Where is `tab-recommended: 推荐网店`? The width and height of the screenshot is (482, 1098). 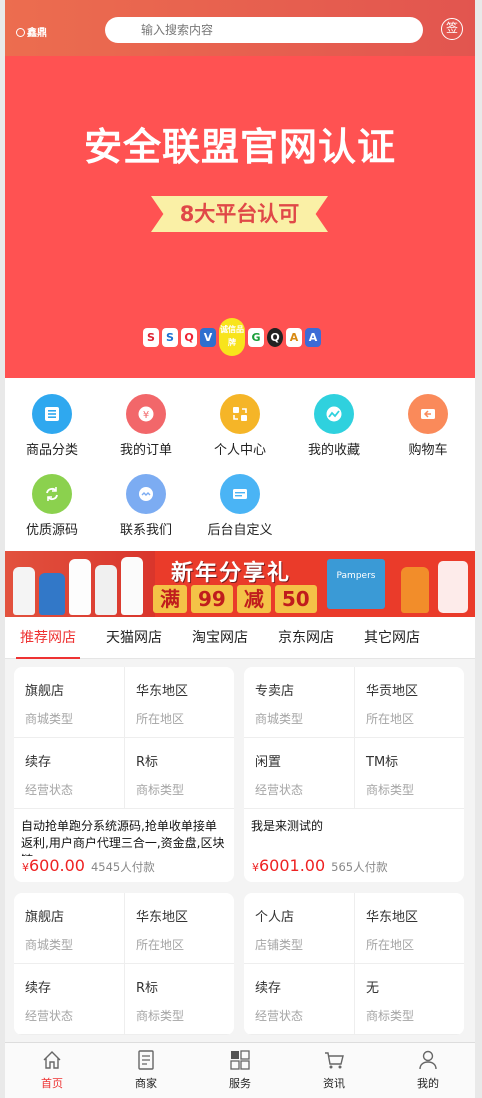
tab-recommended: 推荐网店 is located at coordinates (48, 638).